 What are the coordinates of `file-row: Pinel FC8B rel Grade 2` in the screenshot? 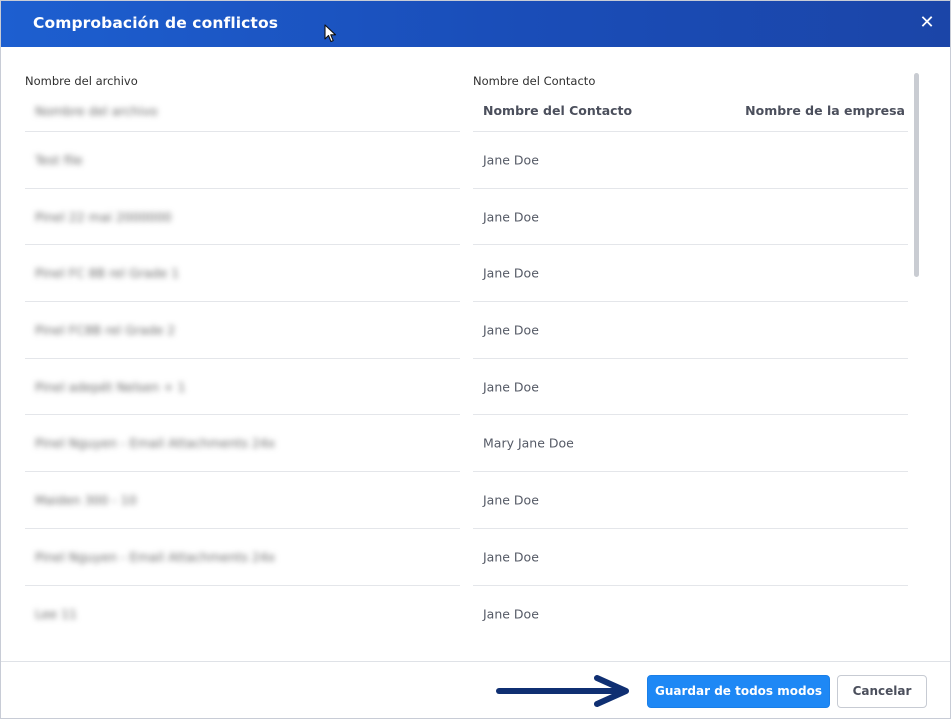 It's located at (242, 330).